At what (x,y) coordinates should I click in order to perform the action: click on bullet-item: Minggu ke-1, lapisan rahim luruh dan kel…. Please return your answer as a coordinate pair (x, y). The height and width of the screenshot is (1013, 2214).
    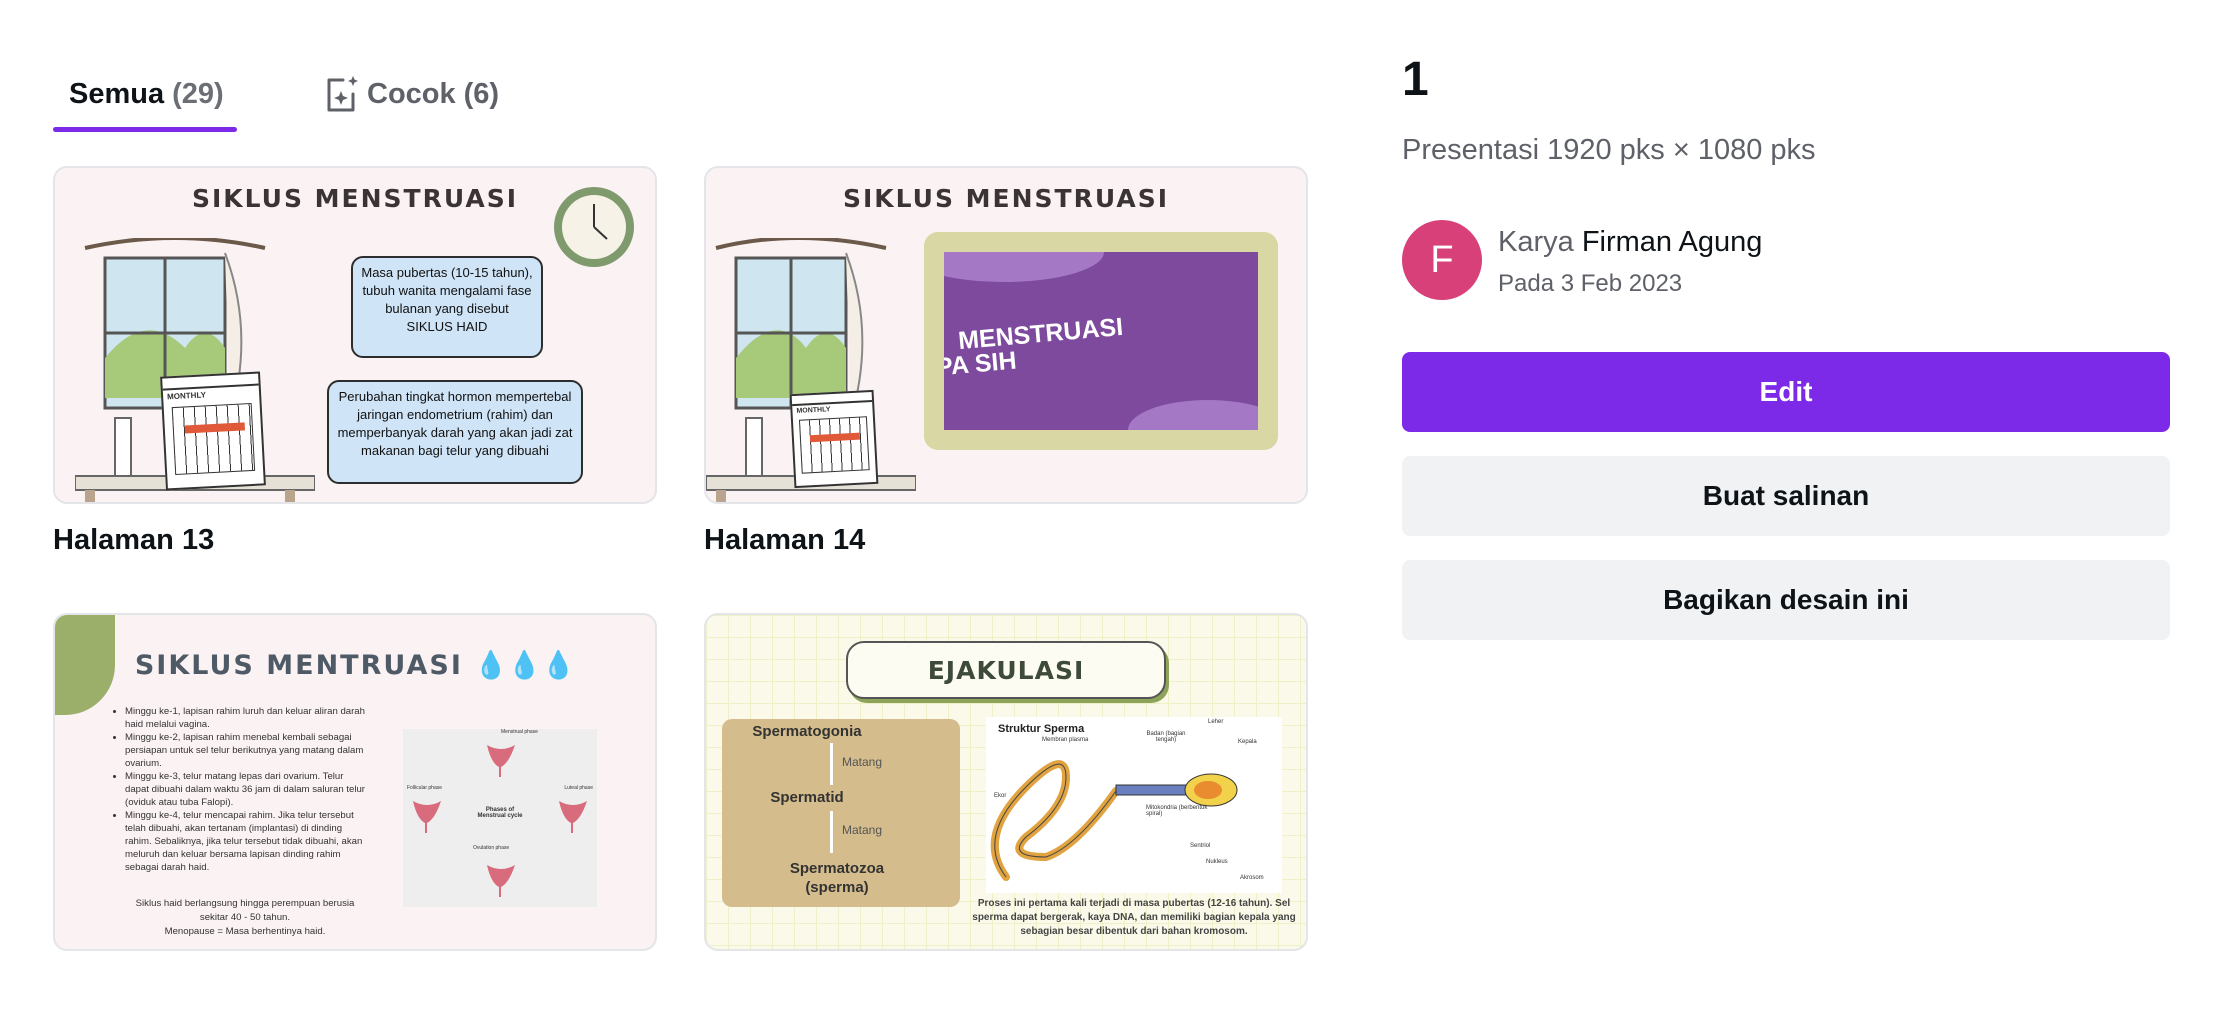
    Looking at the image, I should click on (245, 718).